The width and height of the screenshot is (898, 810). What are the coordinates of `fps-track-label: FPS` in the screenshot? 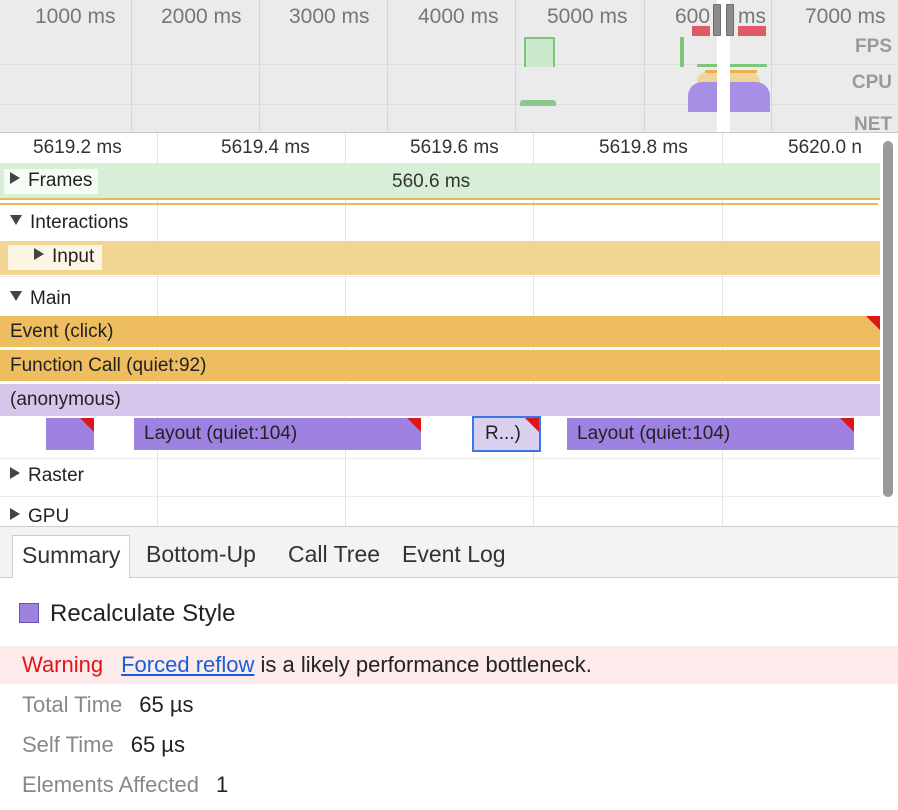 It's located at (873, 46).